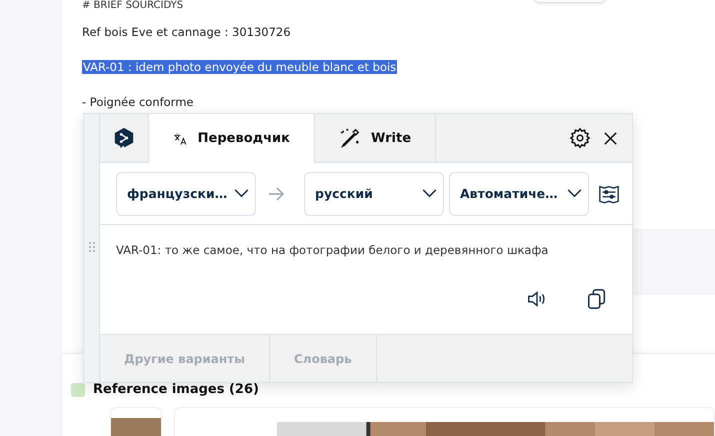 The height and width of the screenshot is (436, 715). I want to click on language-select: русский, so click(374, 194).